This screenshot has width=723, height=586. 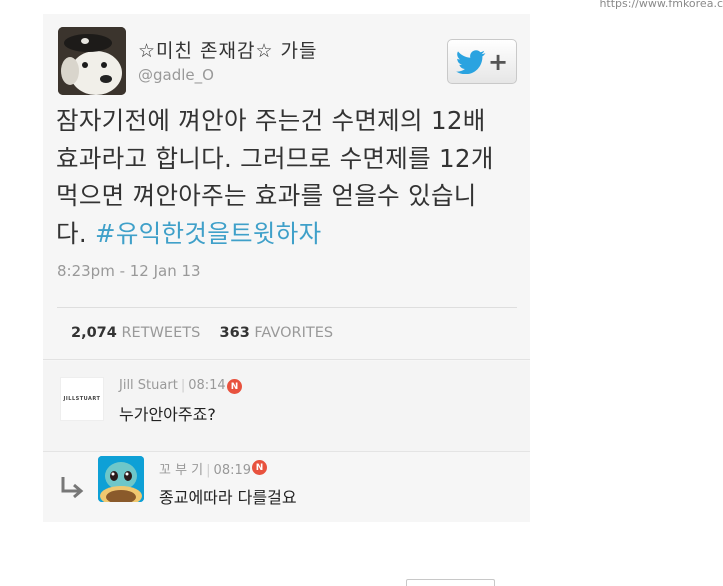 What do you see at coordinates (72, 488) in the screenshot?
I see `reply-arrow-icon` at bounding box center [72, 488].